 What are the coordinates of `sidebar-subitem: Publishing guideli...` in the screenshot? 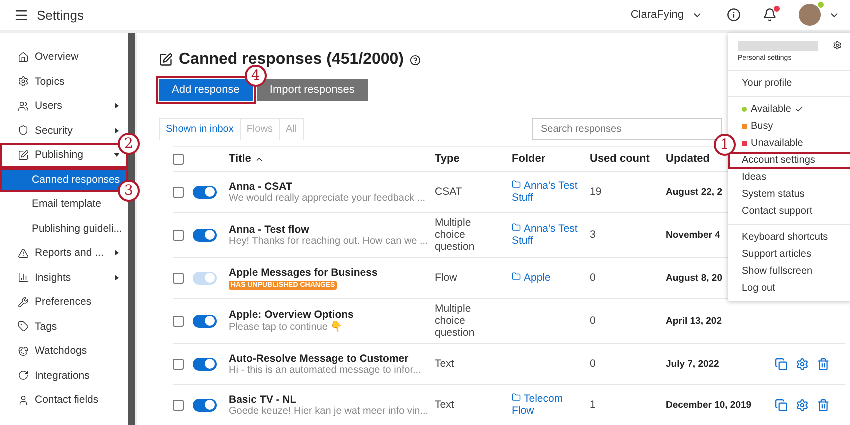 It's located at (64, 228).